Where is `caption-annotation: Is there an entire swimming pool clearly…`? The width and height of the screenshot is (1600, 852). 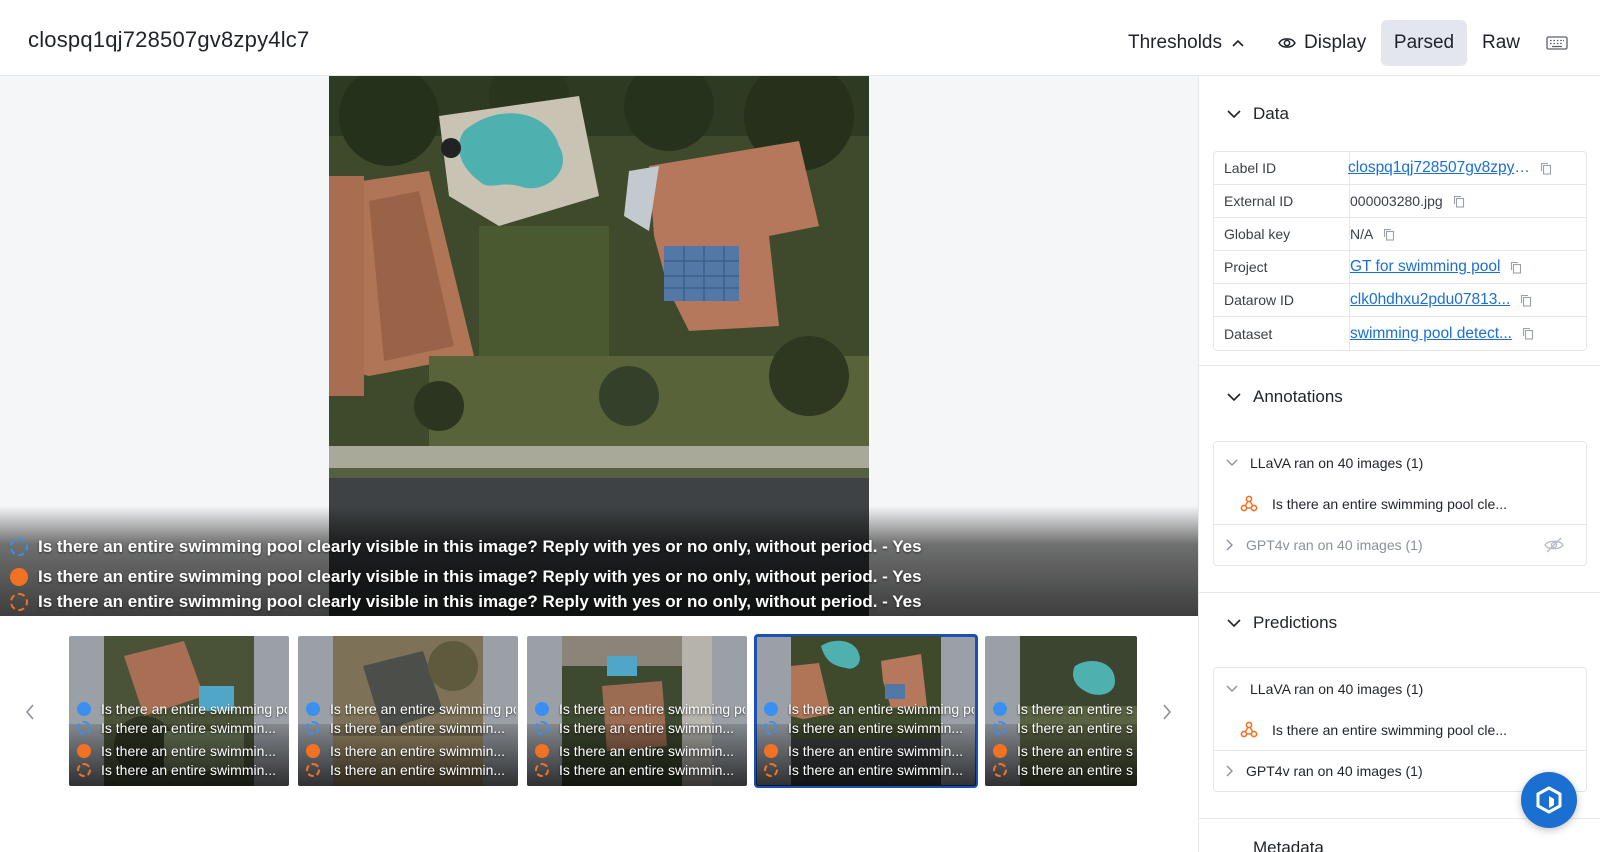 caption-annotation: Is there an entire swimming pool clearly… is located at coordinates (466, 547).